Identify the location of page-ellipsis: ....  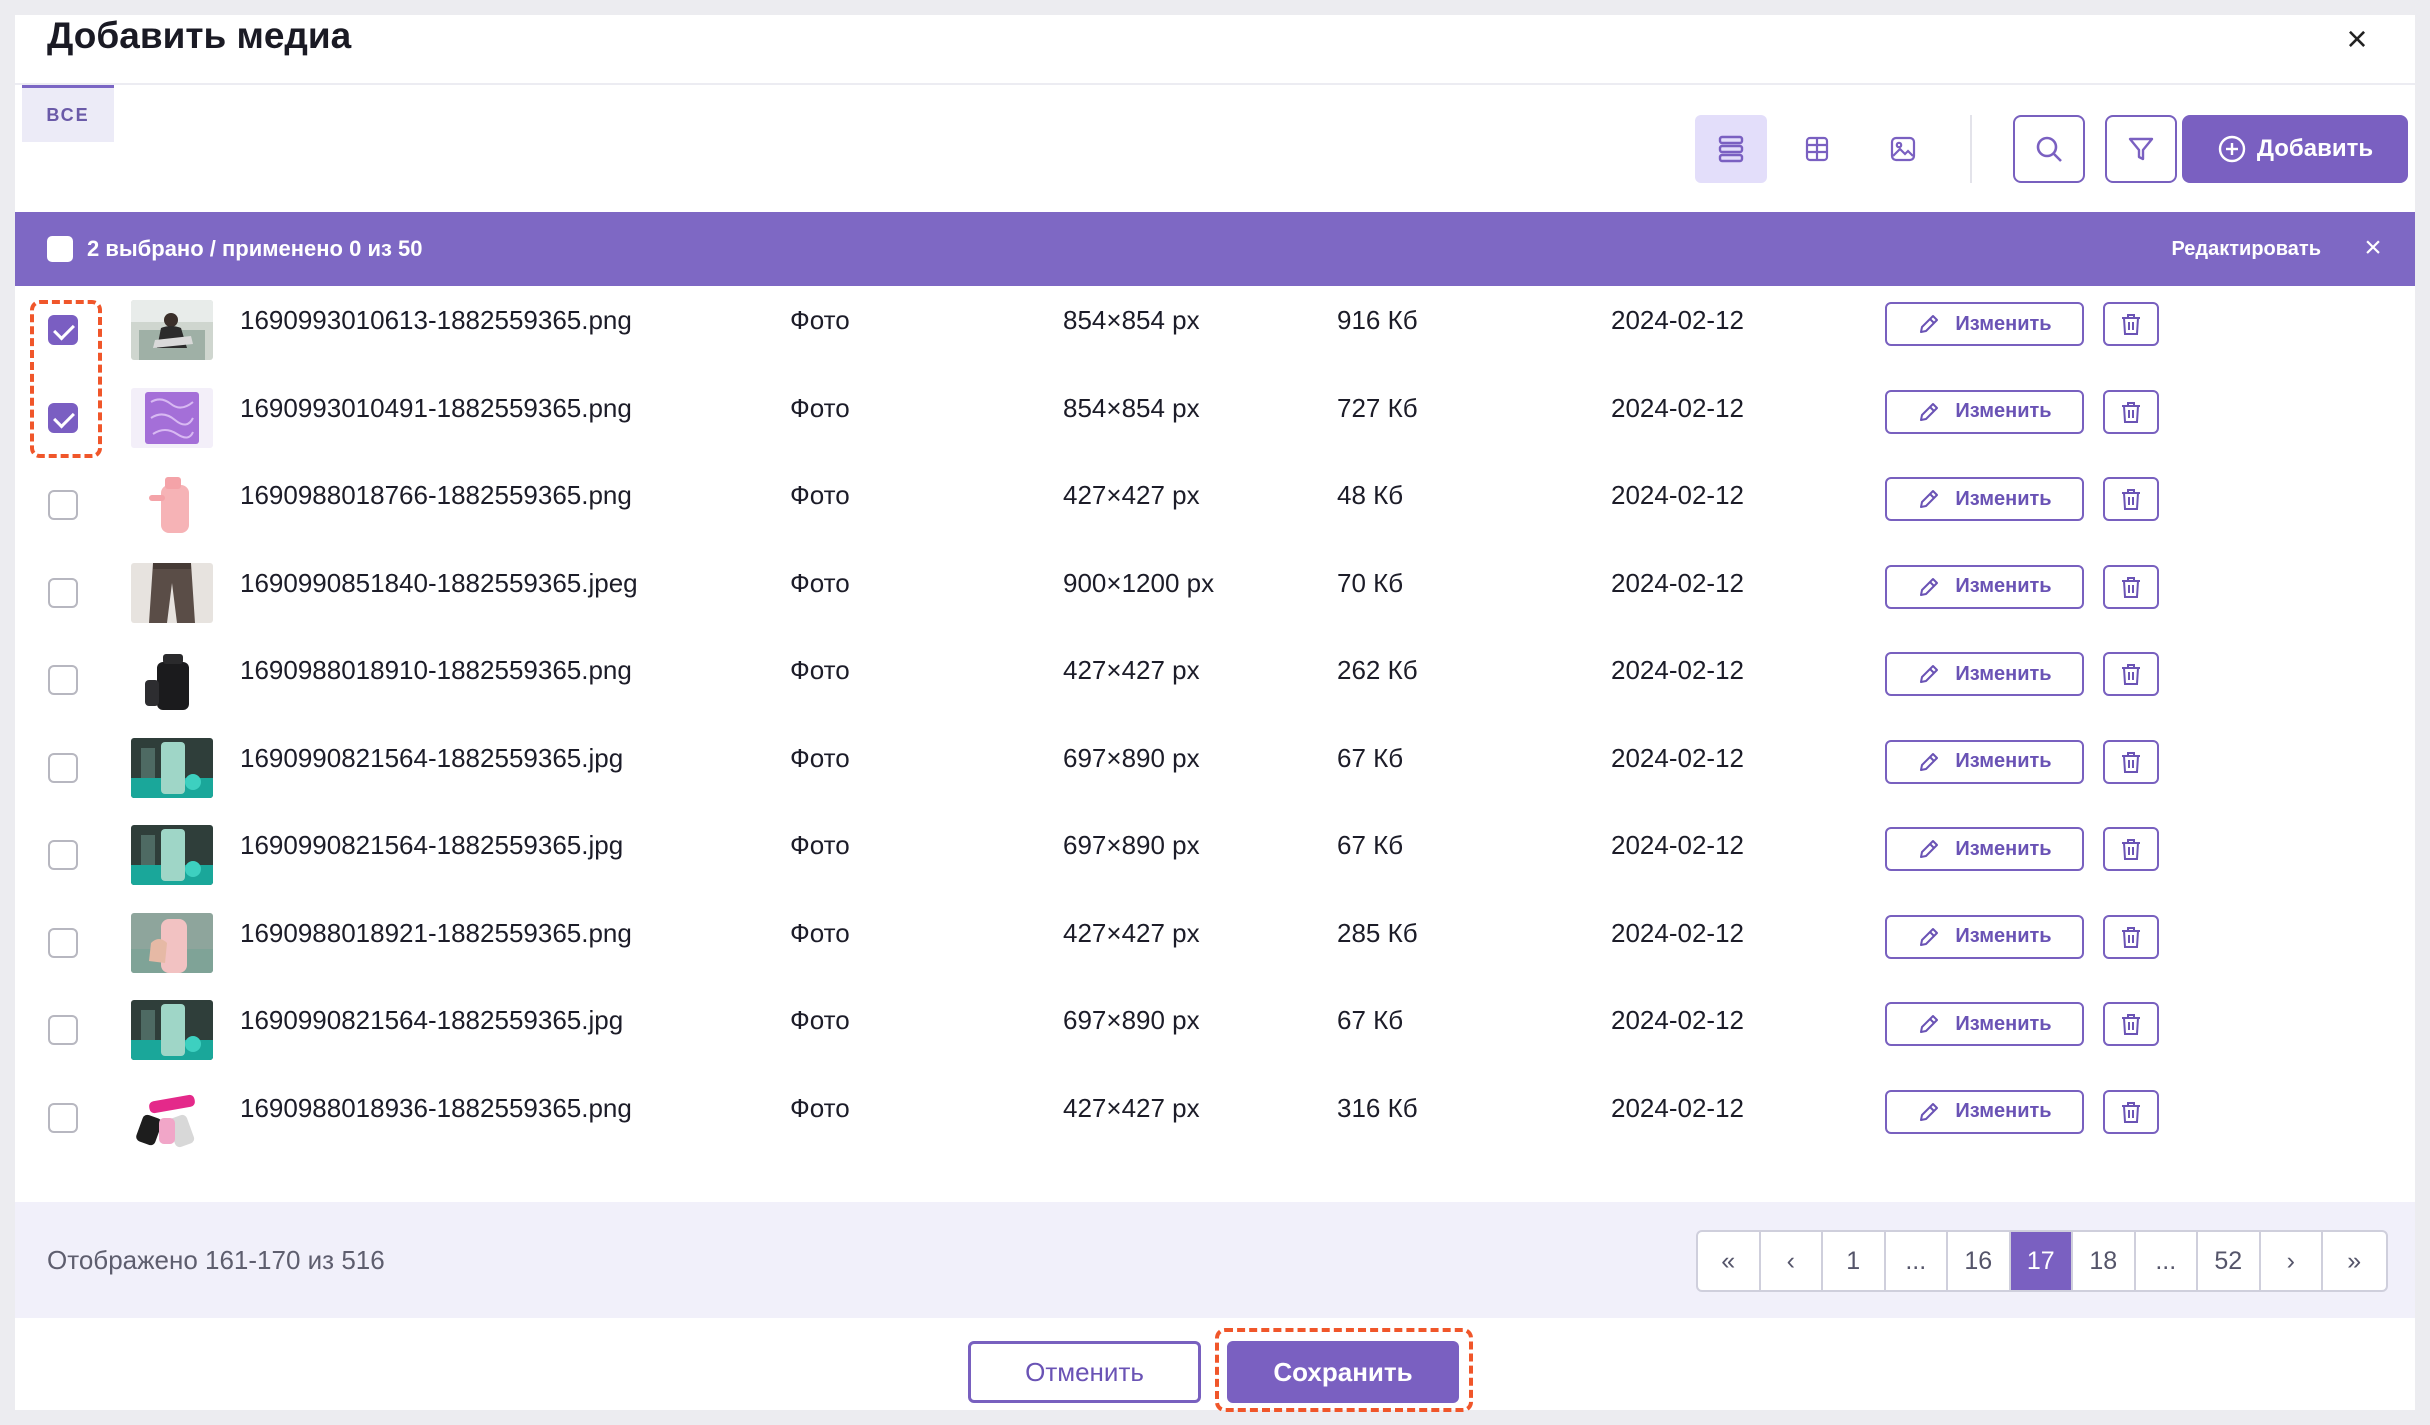
(1917, 1261).